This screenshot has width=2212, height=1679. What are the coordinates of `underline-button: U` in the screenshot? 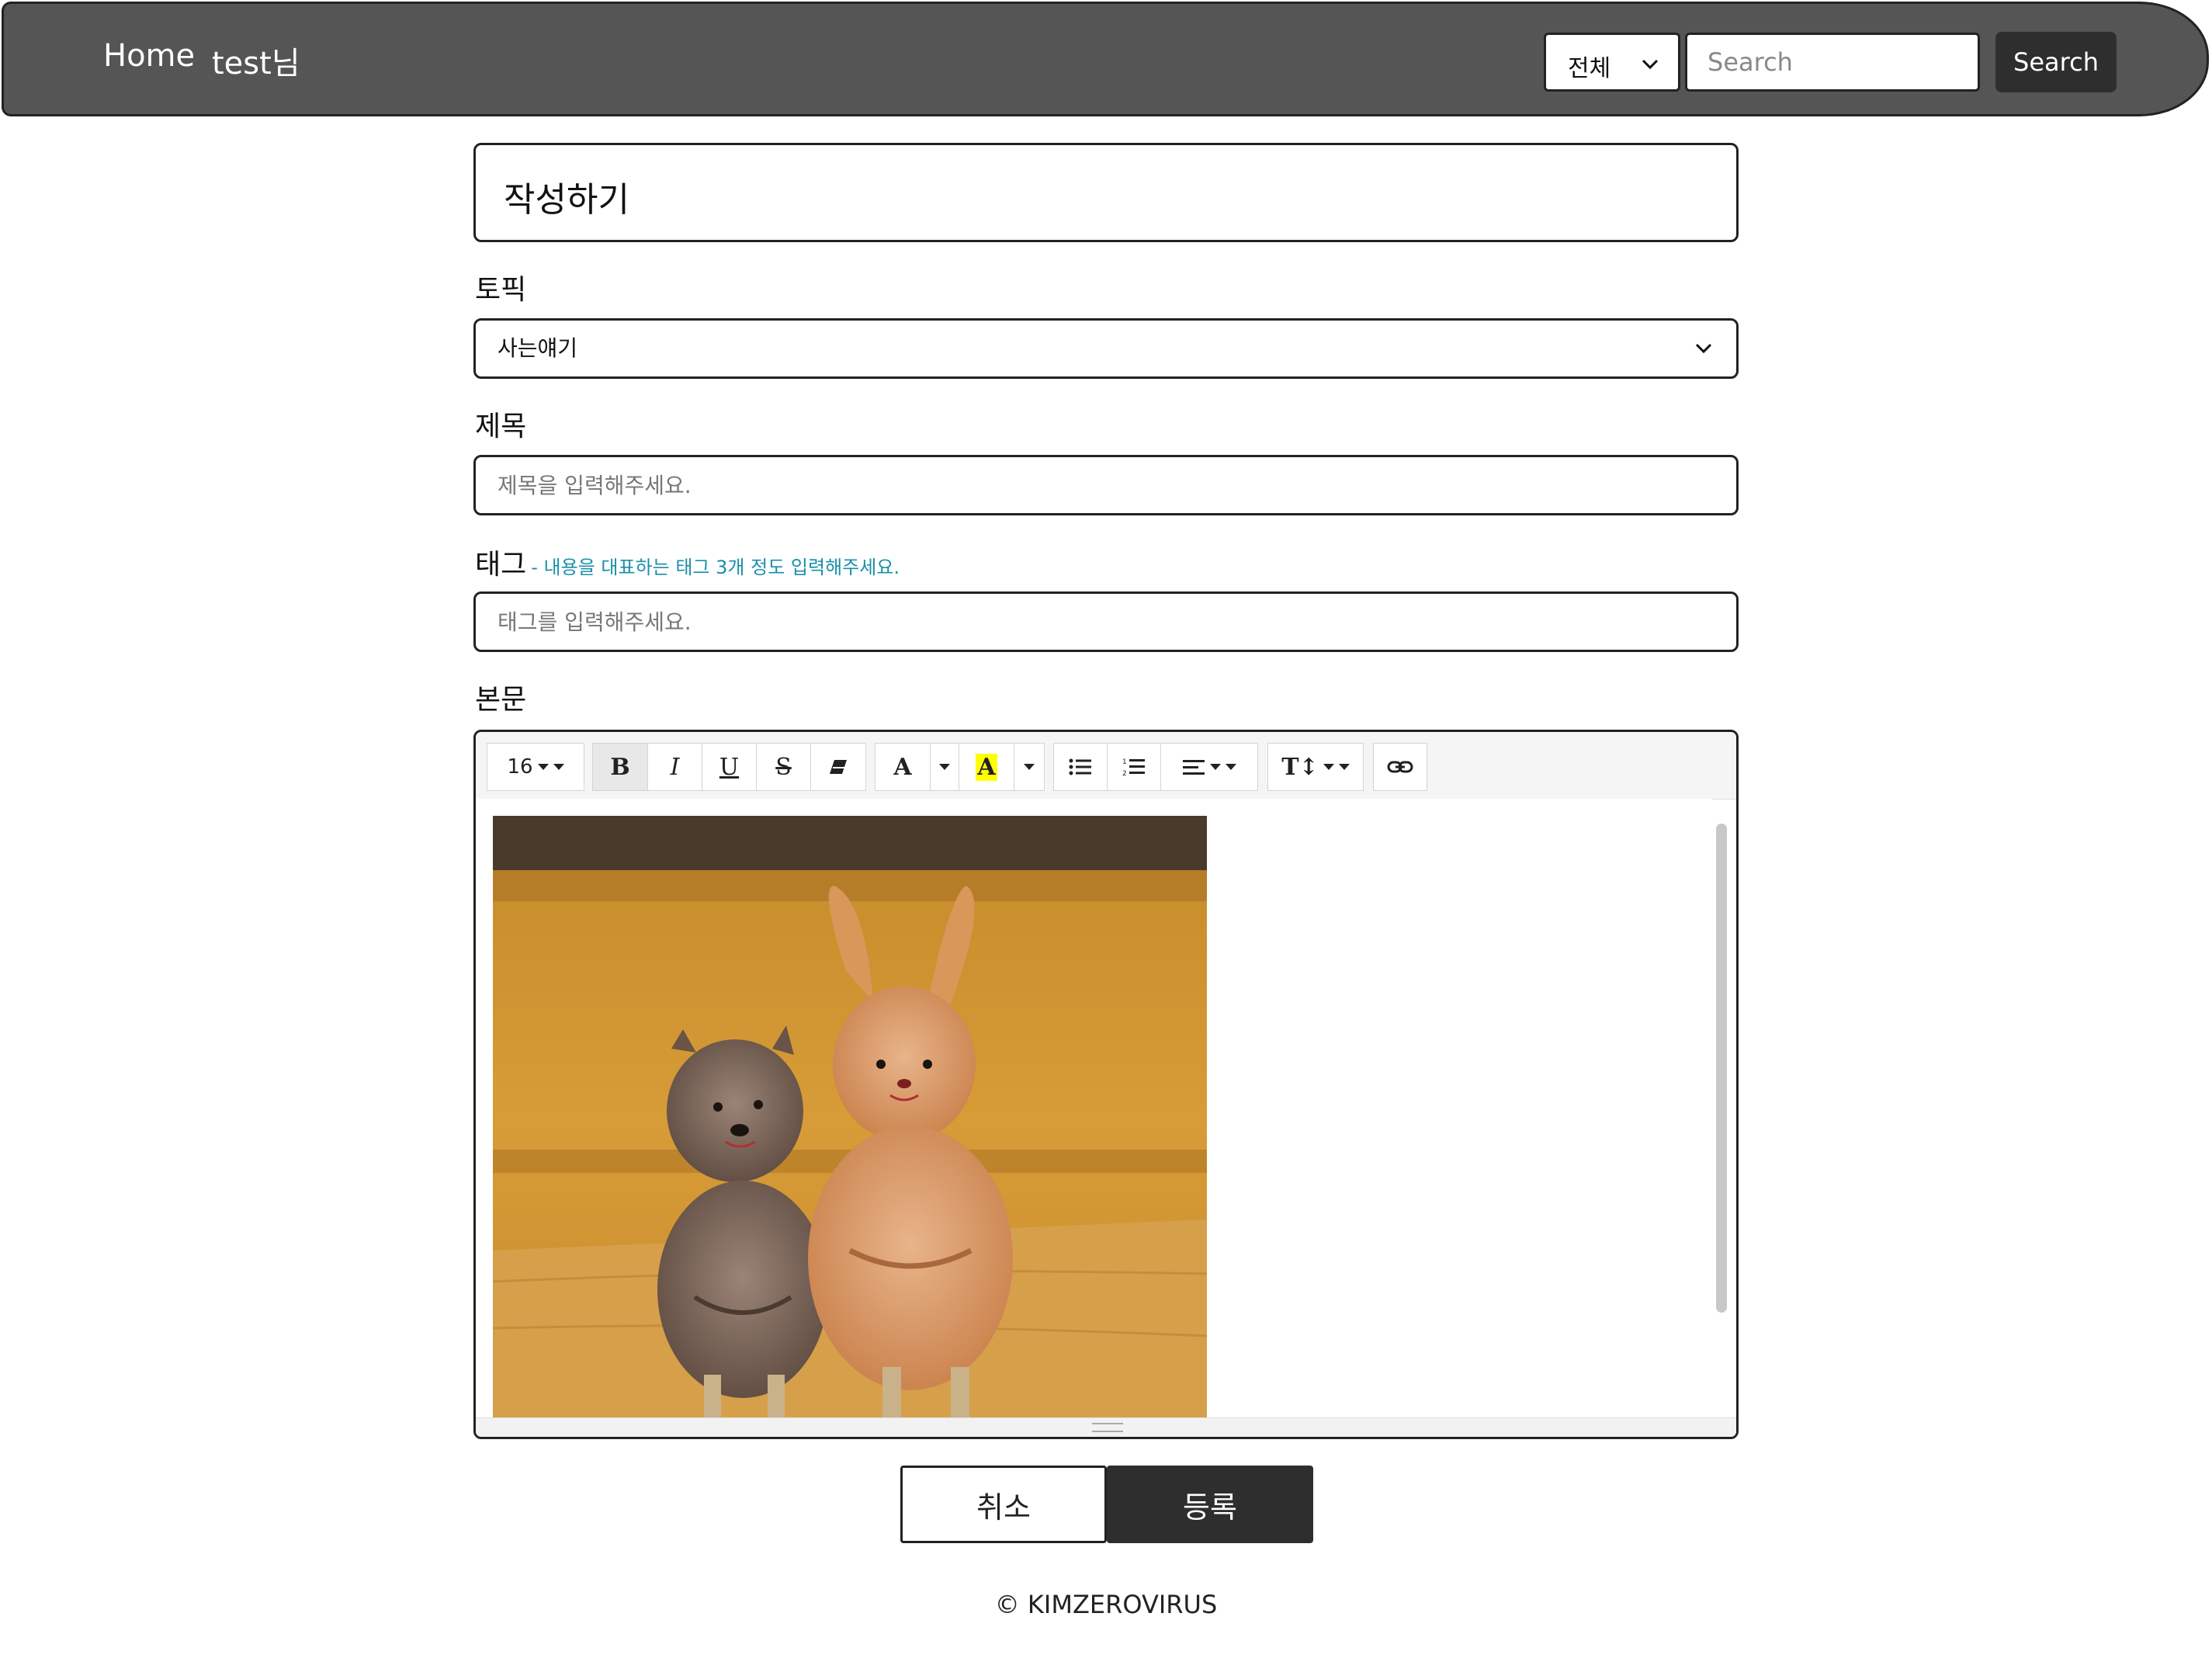 It's located at (730, 767).